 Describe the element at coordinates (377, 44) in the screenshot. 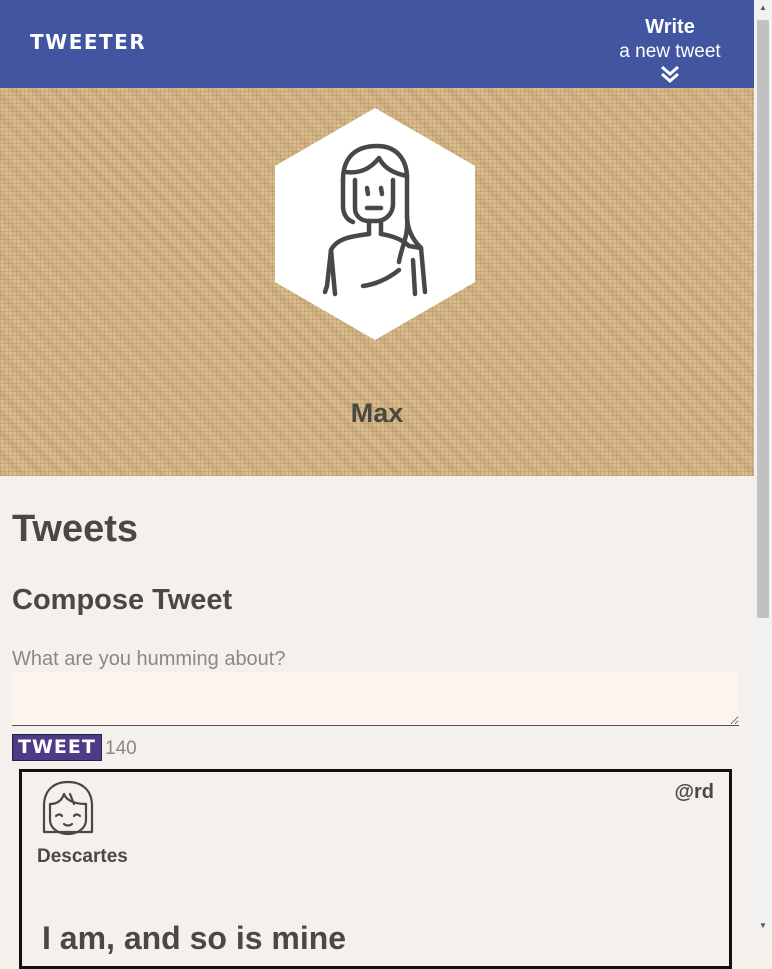

I see `top-nav: TWEETER Write a new tweet` at that location.